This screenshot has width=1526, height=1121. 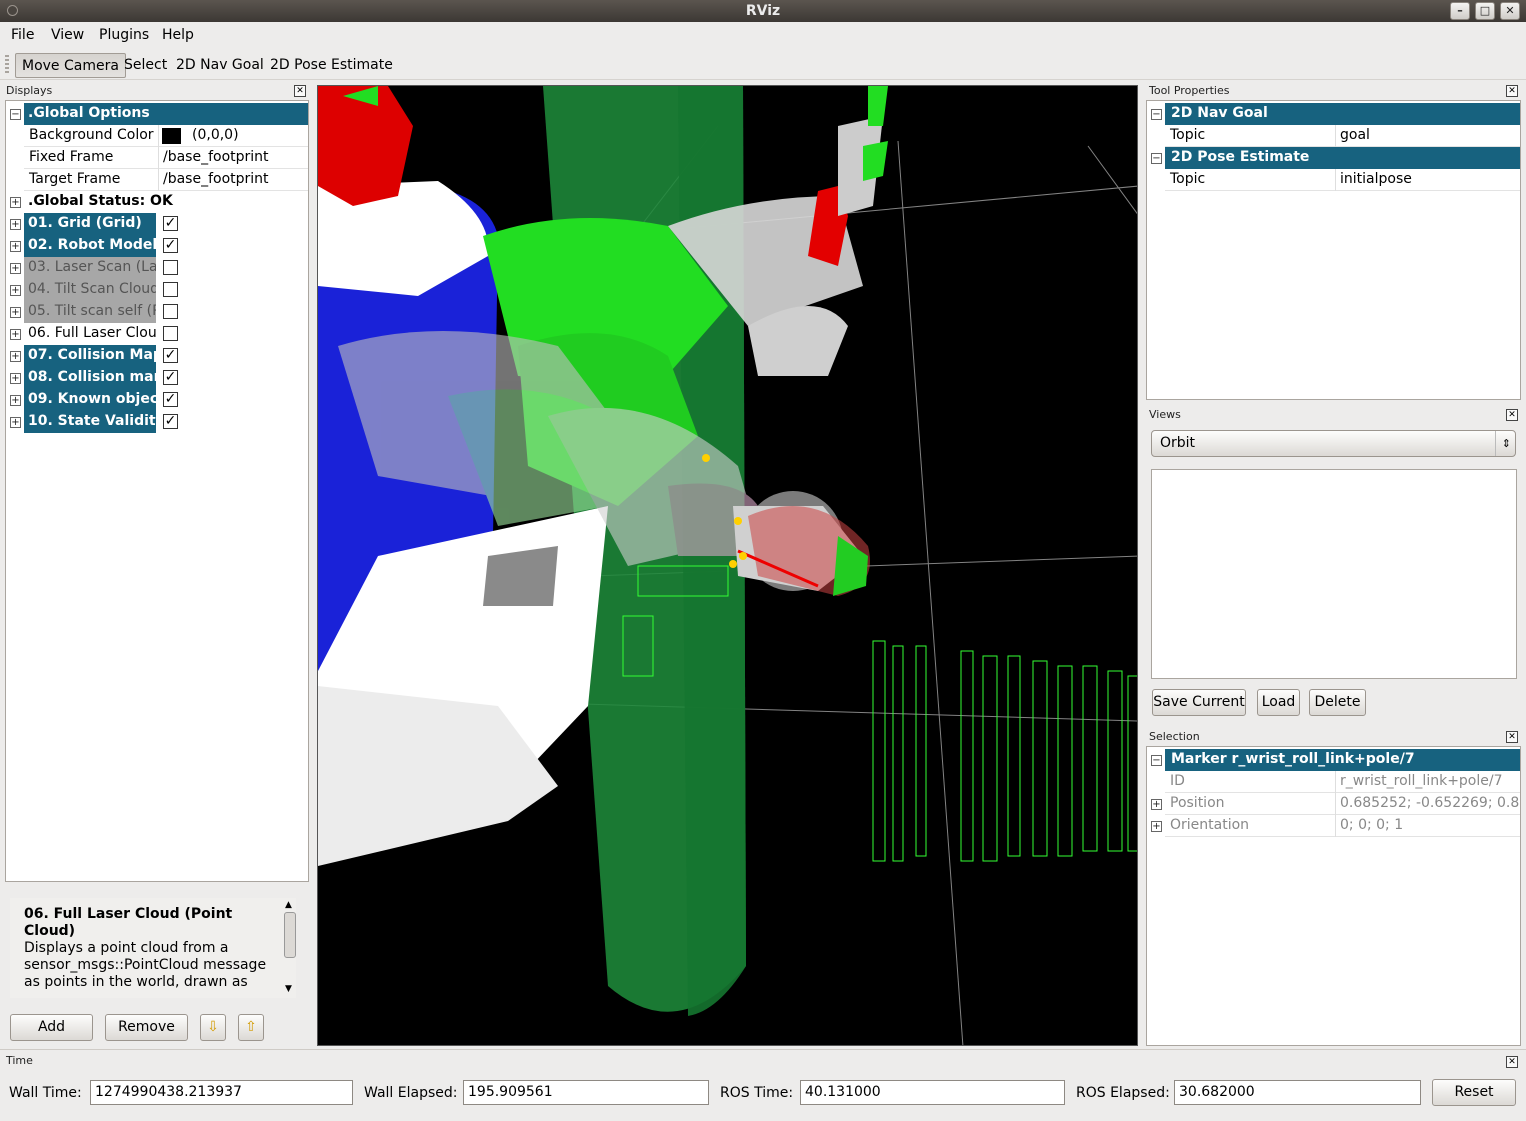 I want to click on display-item-robot-model: 02. Robot Model, so click(x=90, y=246).